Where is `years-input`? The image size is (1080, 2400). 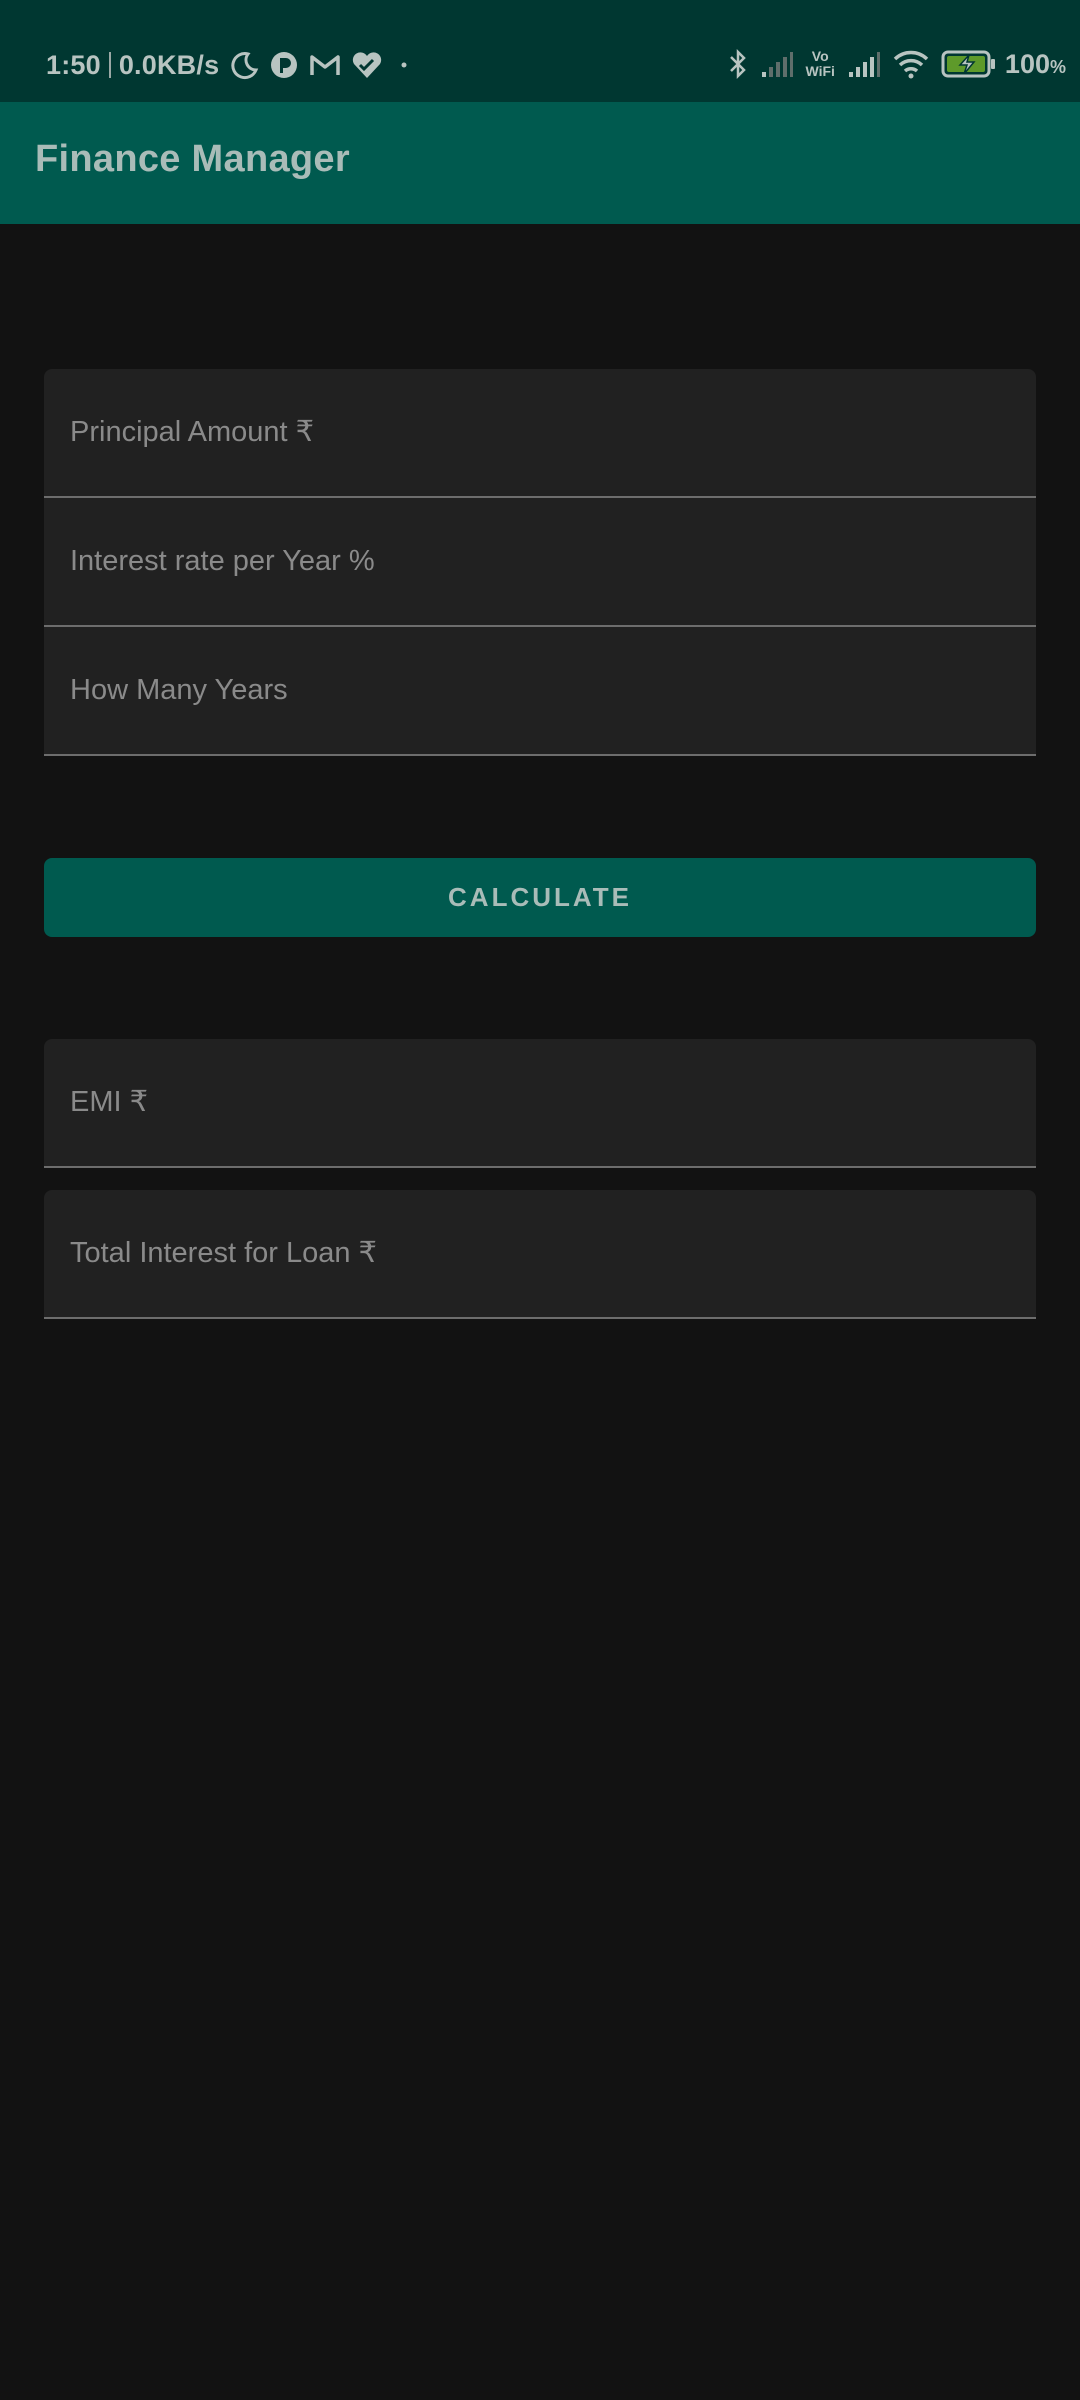 years-input is located at coordinates (540, 690).